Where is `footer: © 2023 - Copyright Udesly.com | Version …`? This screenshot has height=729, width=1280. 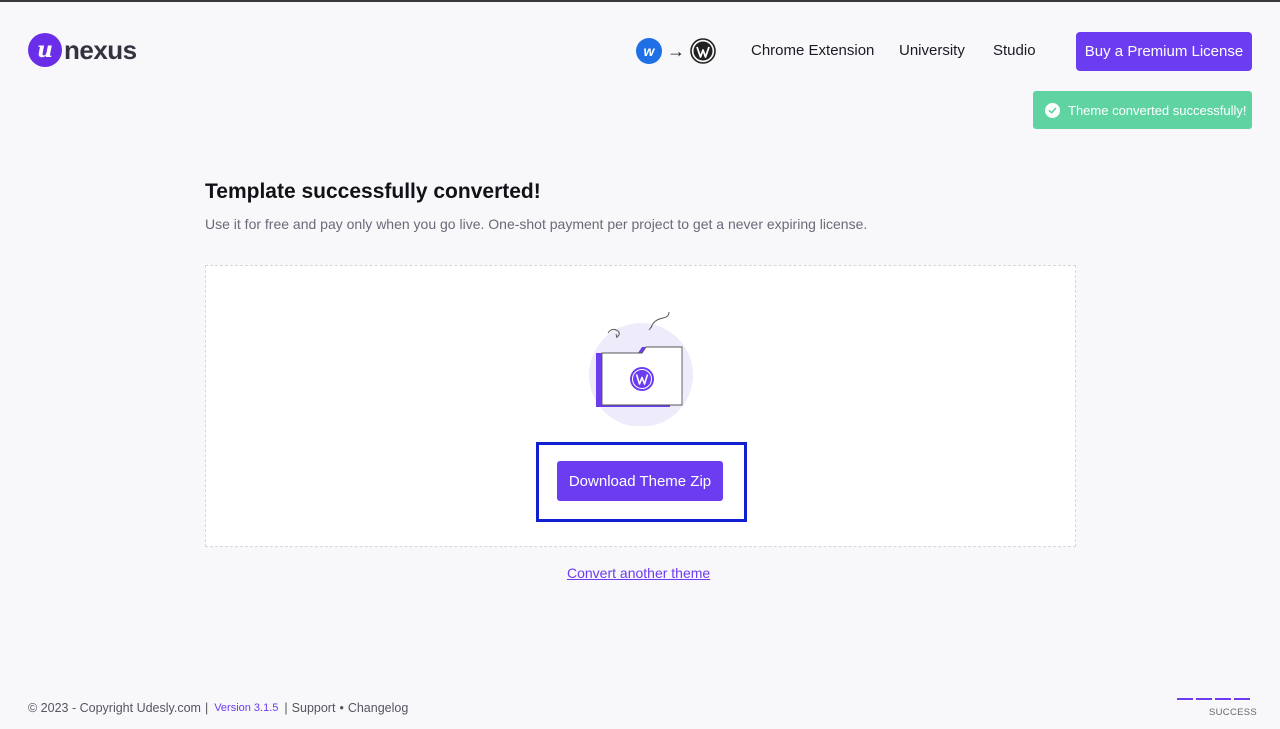
footer: © 2023 - Copyright Udesly.com | Version … is located at coordinates (218, 708).